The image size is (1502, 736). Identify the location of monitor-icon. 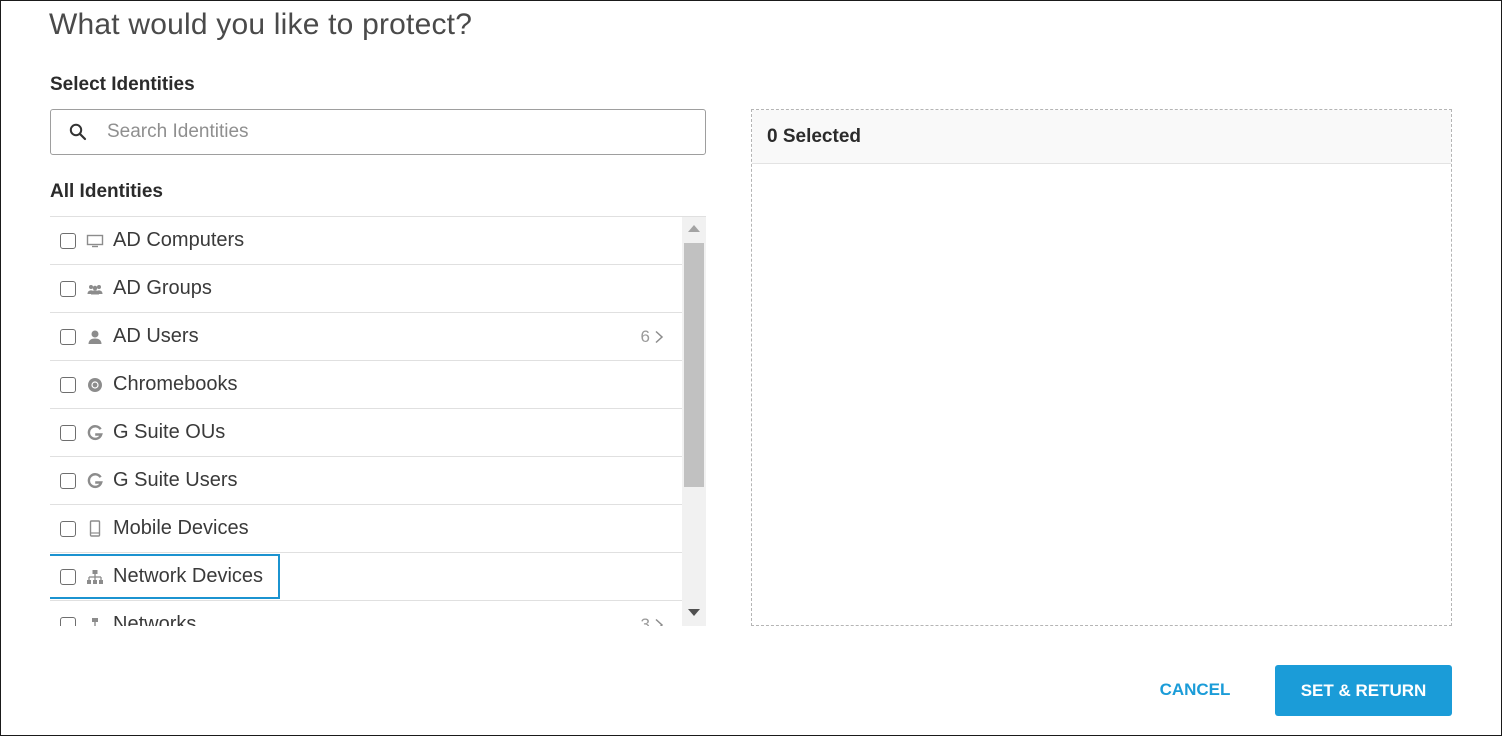
(95, 241).